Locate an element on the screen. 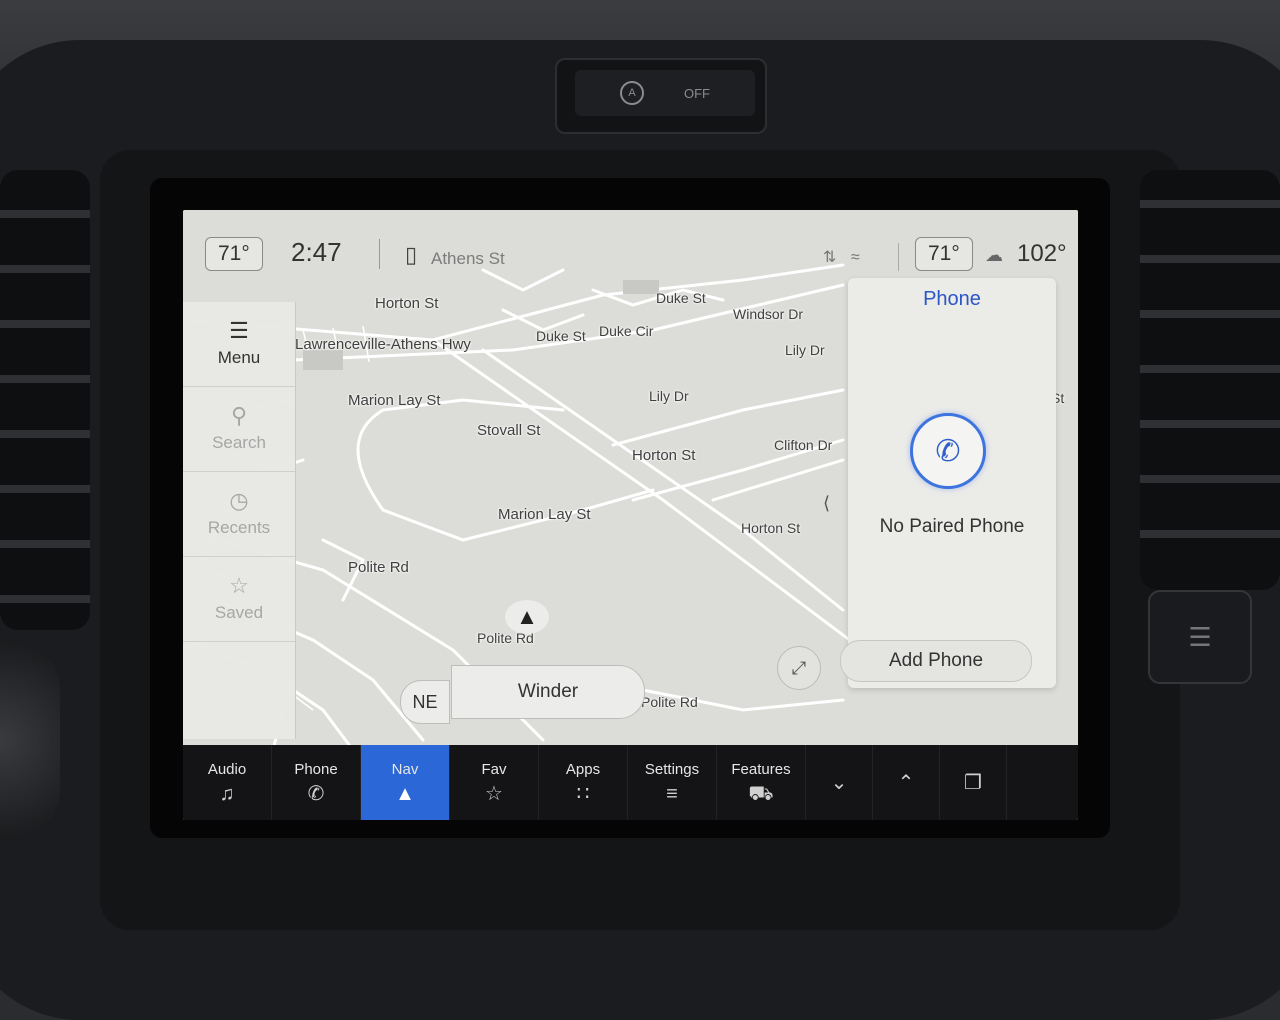  bottom-nav-button: Nav ▲ is located at coordinates (405, 782).